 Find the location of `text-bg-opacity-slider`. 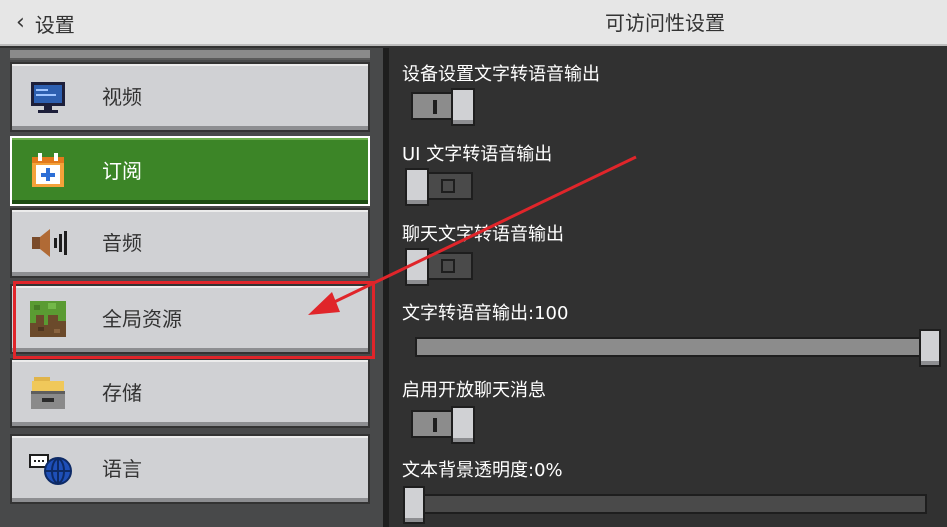

text-bg-opacity-slider is located at coordinates (671, 504).